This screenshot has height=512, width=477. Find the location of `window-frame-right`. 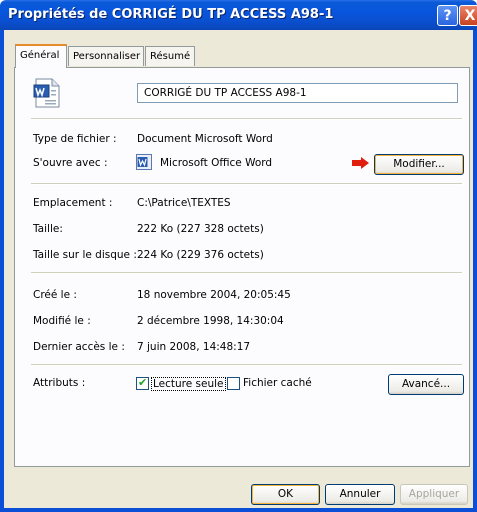

window-frame-right is located at coordinates (475, 271).